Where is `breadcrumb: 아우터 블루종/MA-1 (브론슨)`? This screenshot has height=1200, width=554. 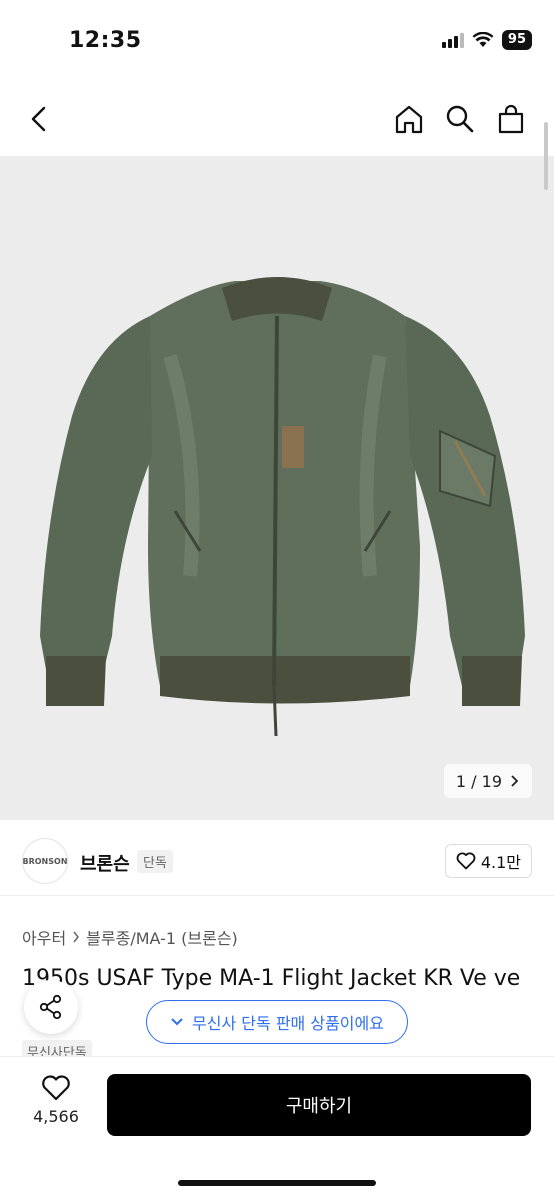 breadcrumb: 아우터 블루종/MA-1 (브론슨) is located at coordinates (130, 937).